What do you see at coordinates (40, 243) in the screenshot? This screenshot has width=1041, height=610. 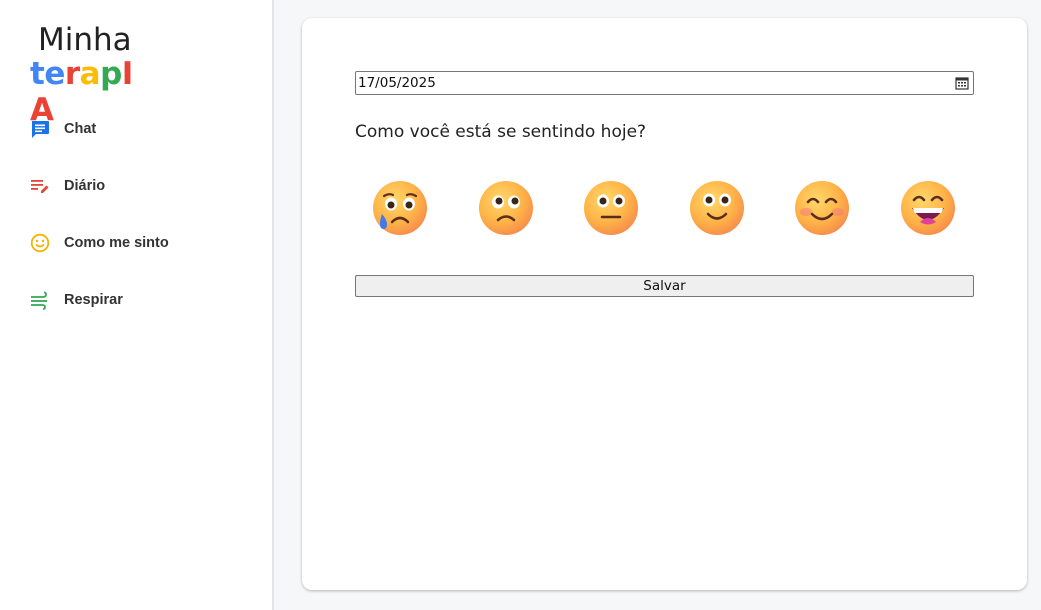 I see `smiley-icon` at bounding box center [40, 243].